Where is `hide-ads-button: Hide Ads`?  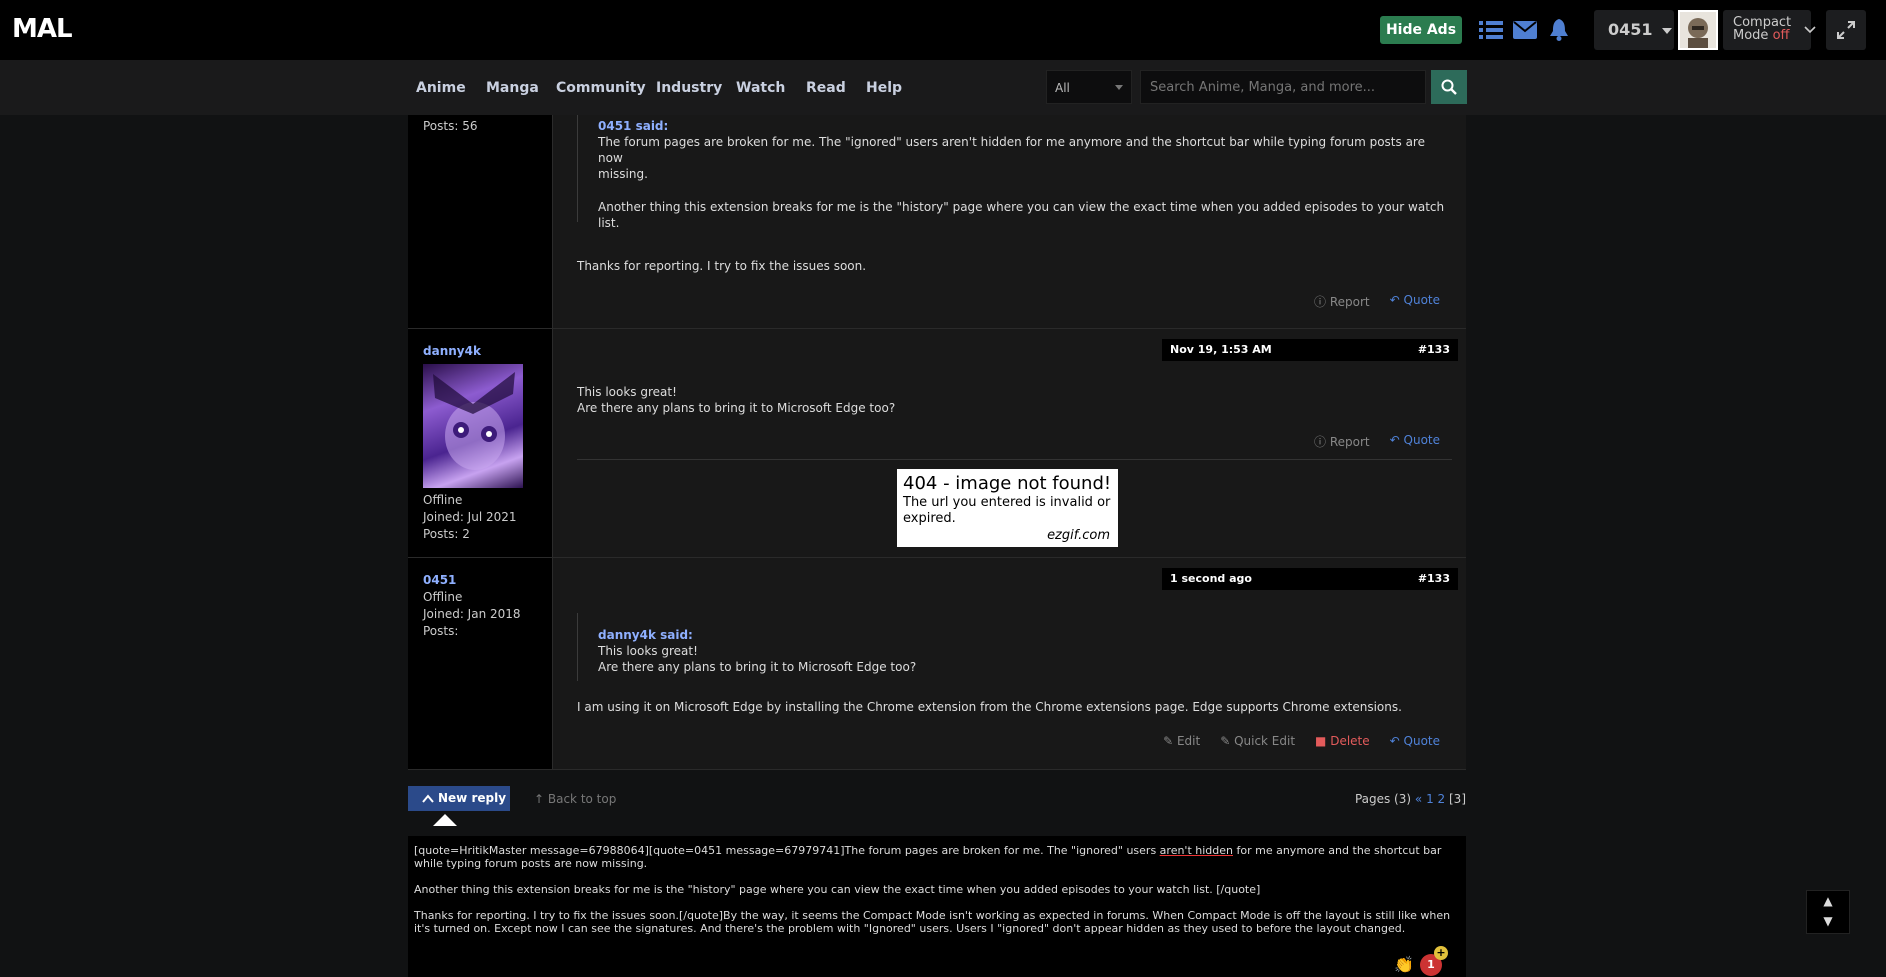
hide-ads-button: Hide Ads is located at coordinates (1421, 30).